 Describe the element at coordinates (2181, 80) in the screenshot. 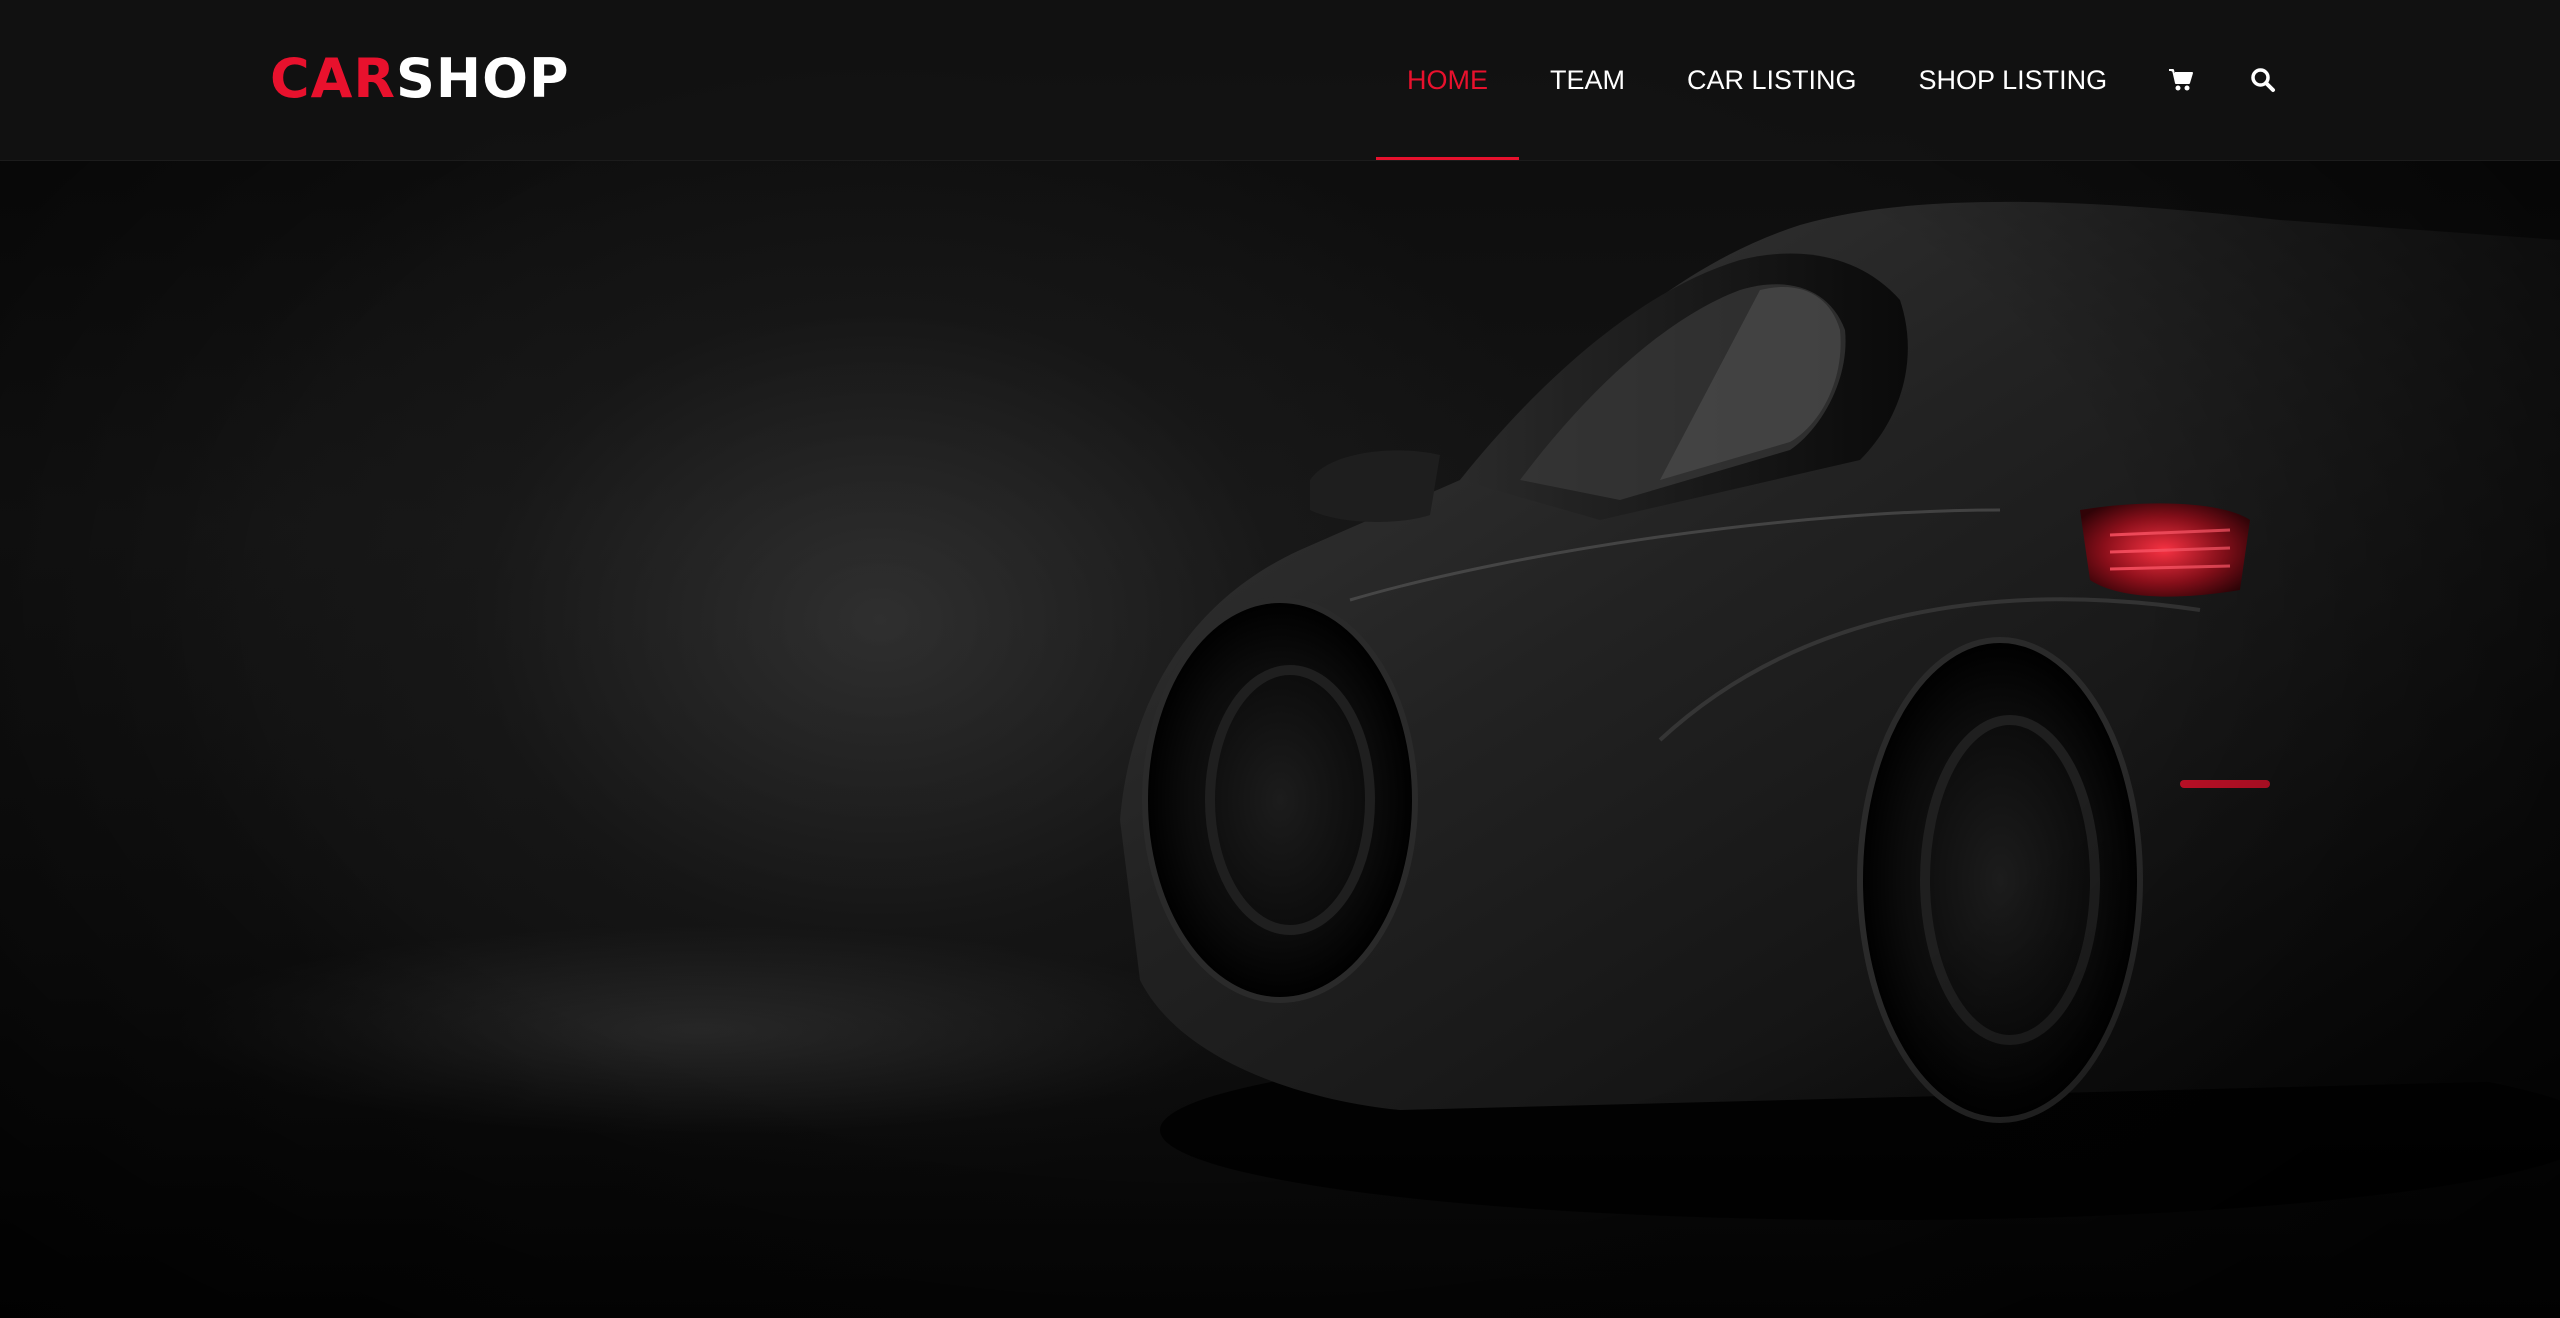

I see `cart-icon` at that location.